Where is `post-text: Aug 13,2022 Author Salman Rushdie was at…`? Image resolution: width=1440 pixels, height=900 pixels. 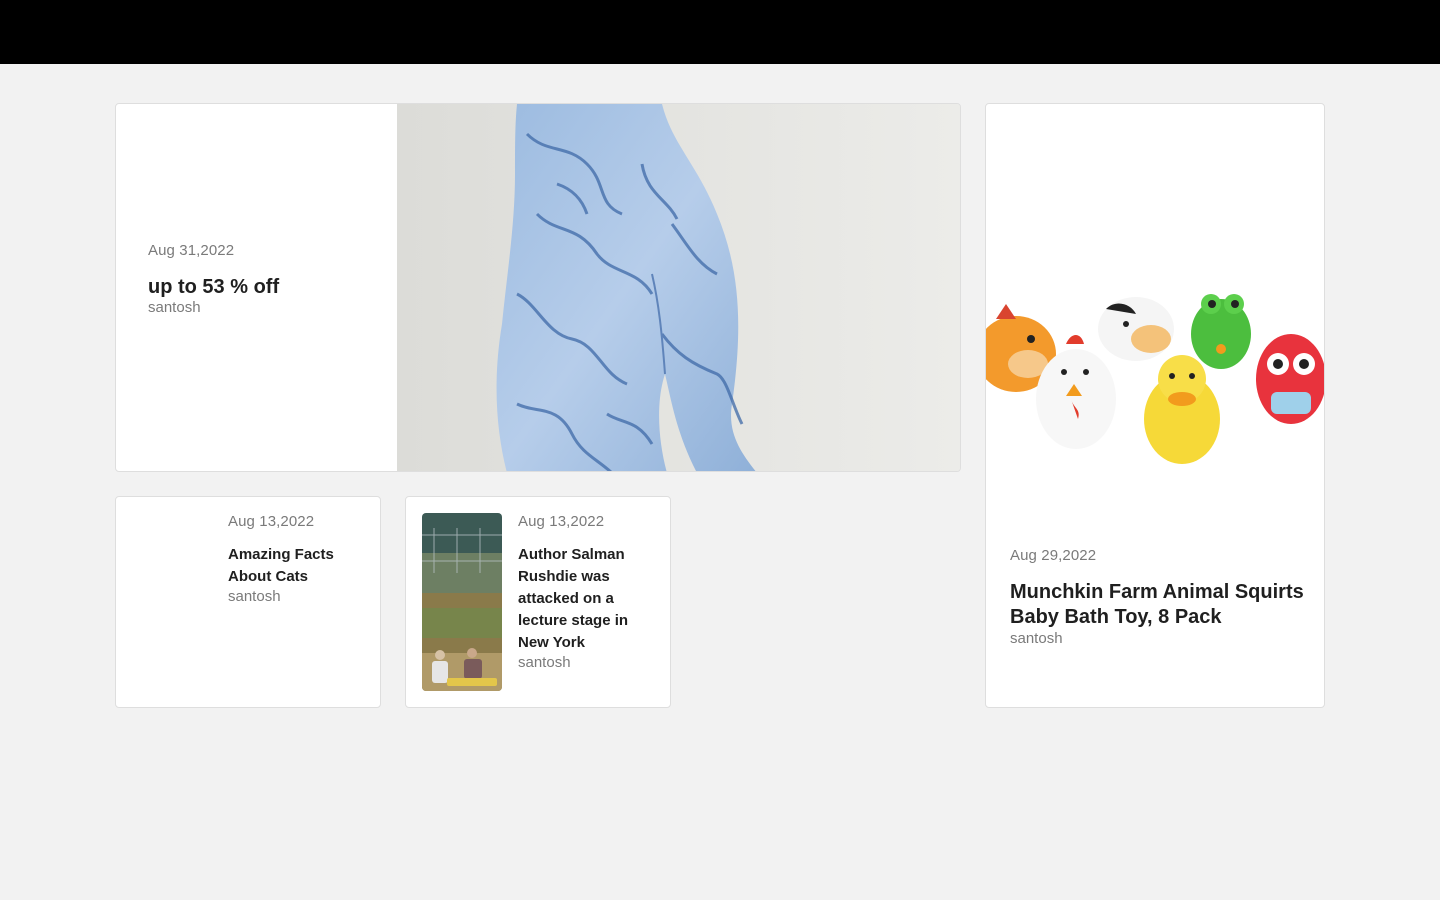
post-text: Aug 13,2022 Author Salman Rushdie was at… is located at coordinates (588, 592).